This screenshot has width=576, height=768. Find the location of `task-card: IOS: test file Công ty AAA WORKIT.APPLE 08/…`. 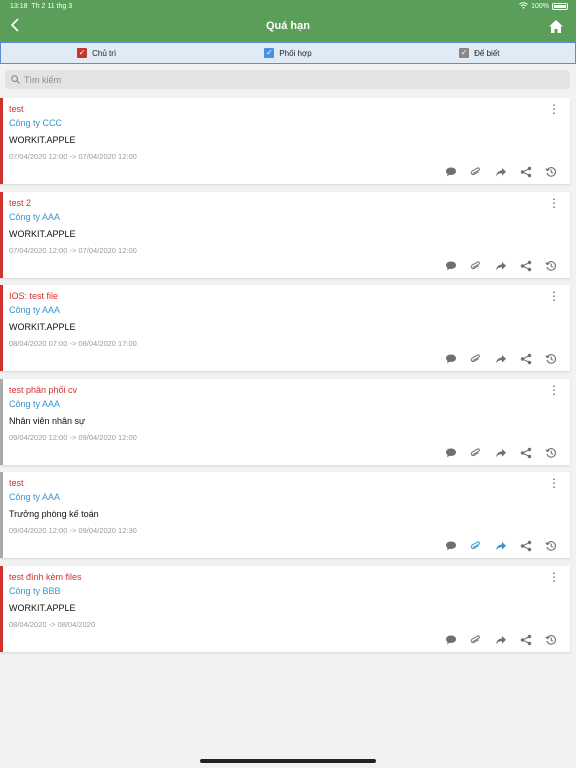

task-card: IOS: test file Công ty AAA WORKIT.APPLE 08/… is located at coordinates (285, 328).